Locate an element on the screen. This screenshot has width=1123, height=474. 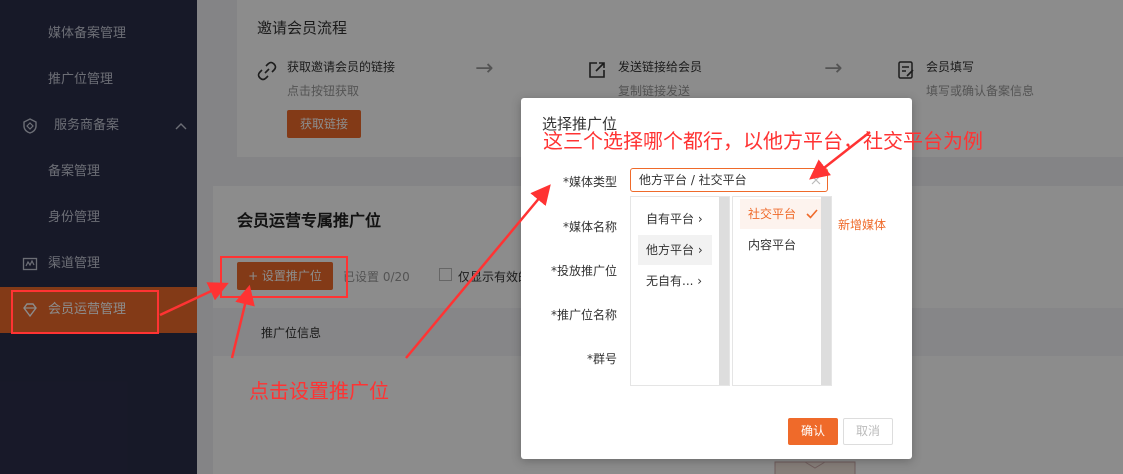
sidebar-item-label: 备案管理 is located at coordinates (74, 171).